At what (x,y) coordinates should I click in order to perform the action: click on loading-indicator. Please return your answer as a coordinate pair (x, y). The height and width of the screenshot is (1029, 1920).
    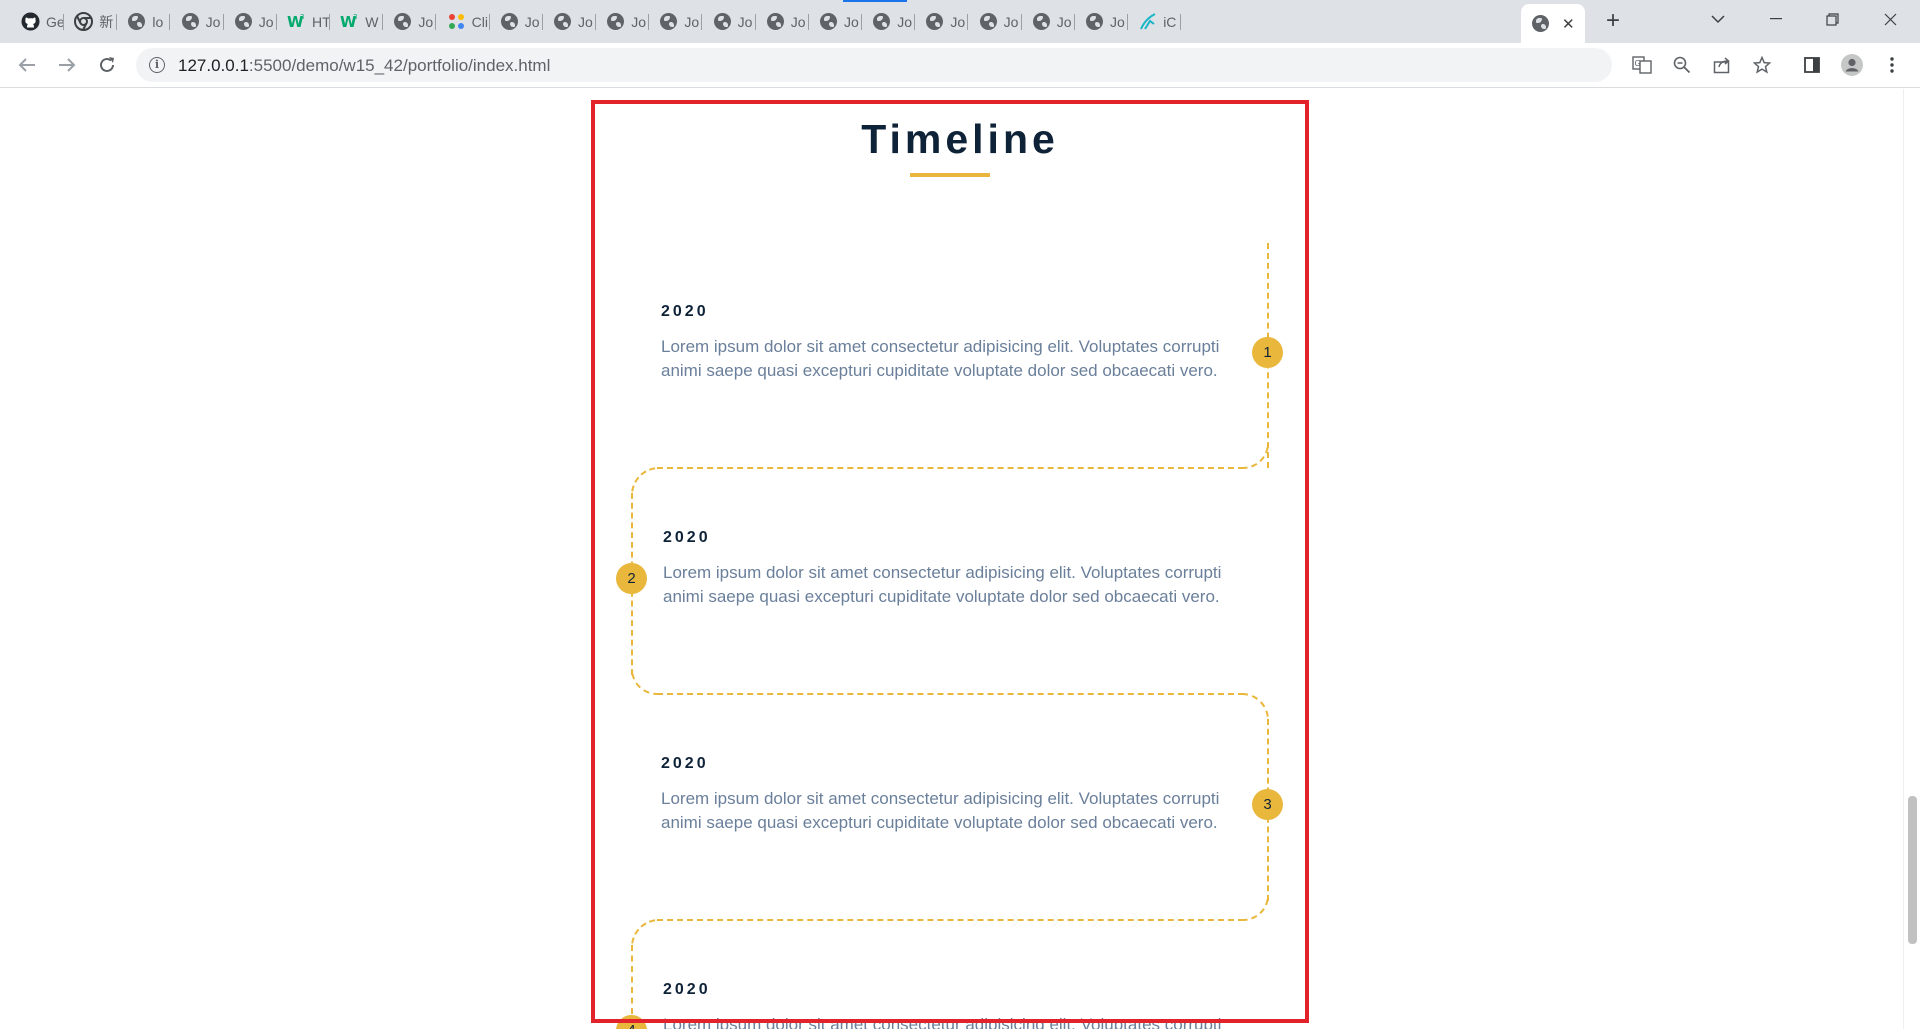
    Looking at the image, I should click on (875, 1).